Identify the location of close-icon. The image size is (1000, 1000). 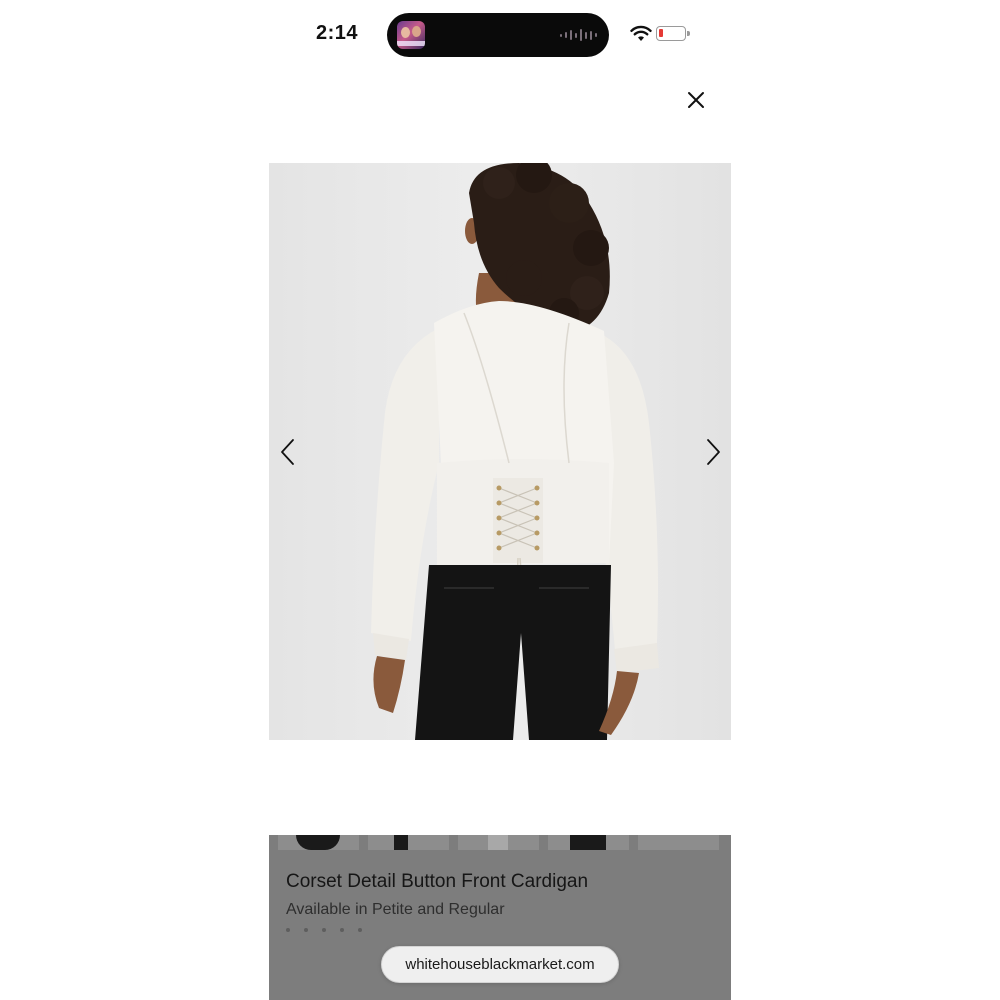
(696, 100).